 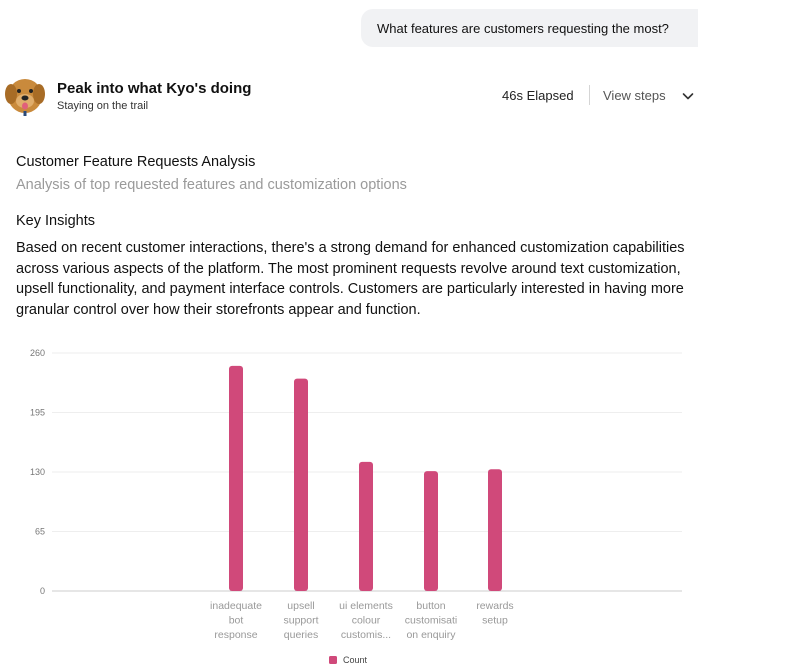 What do you see at coordinates (300, 620) in the screenshot?
I see `x-category-label: upsell support queries` at bounding box center [300, 620].